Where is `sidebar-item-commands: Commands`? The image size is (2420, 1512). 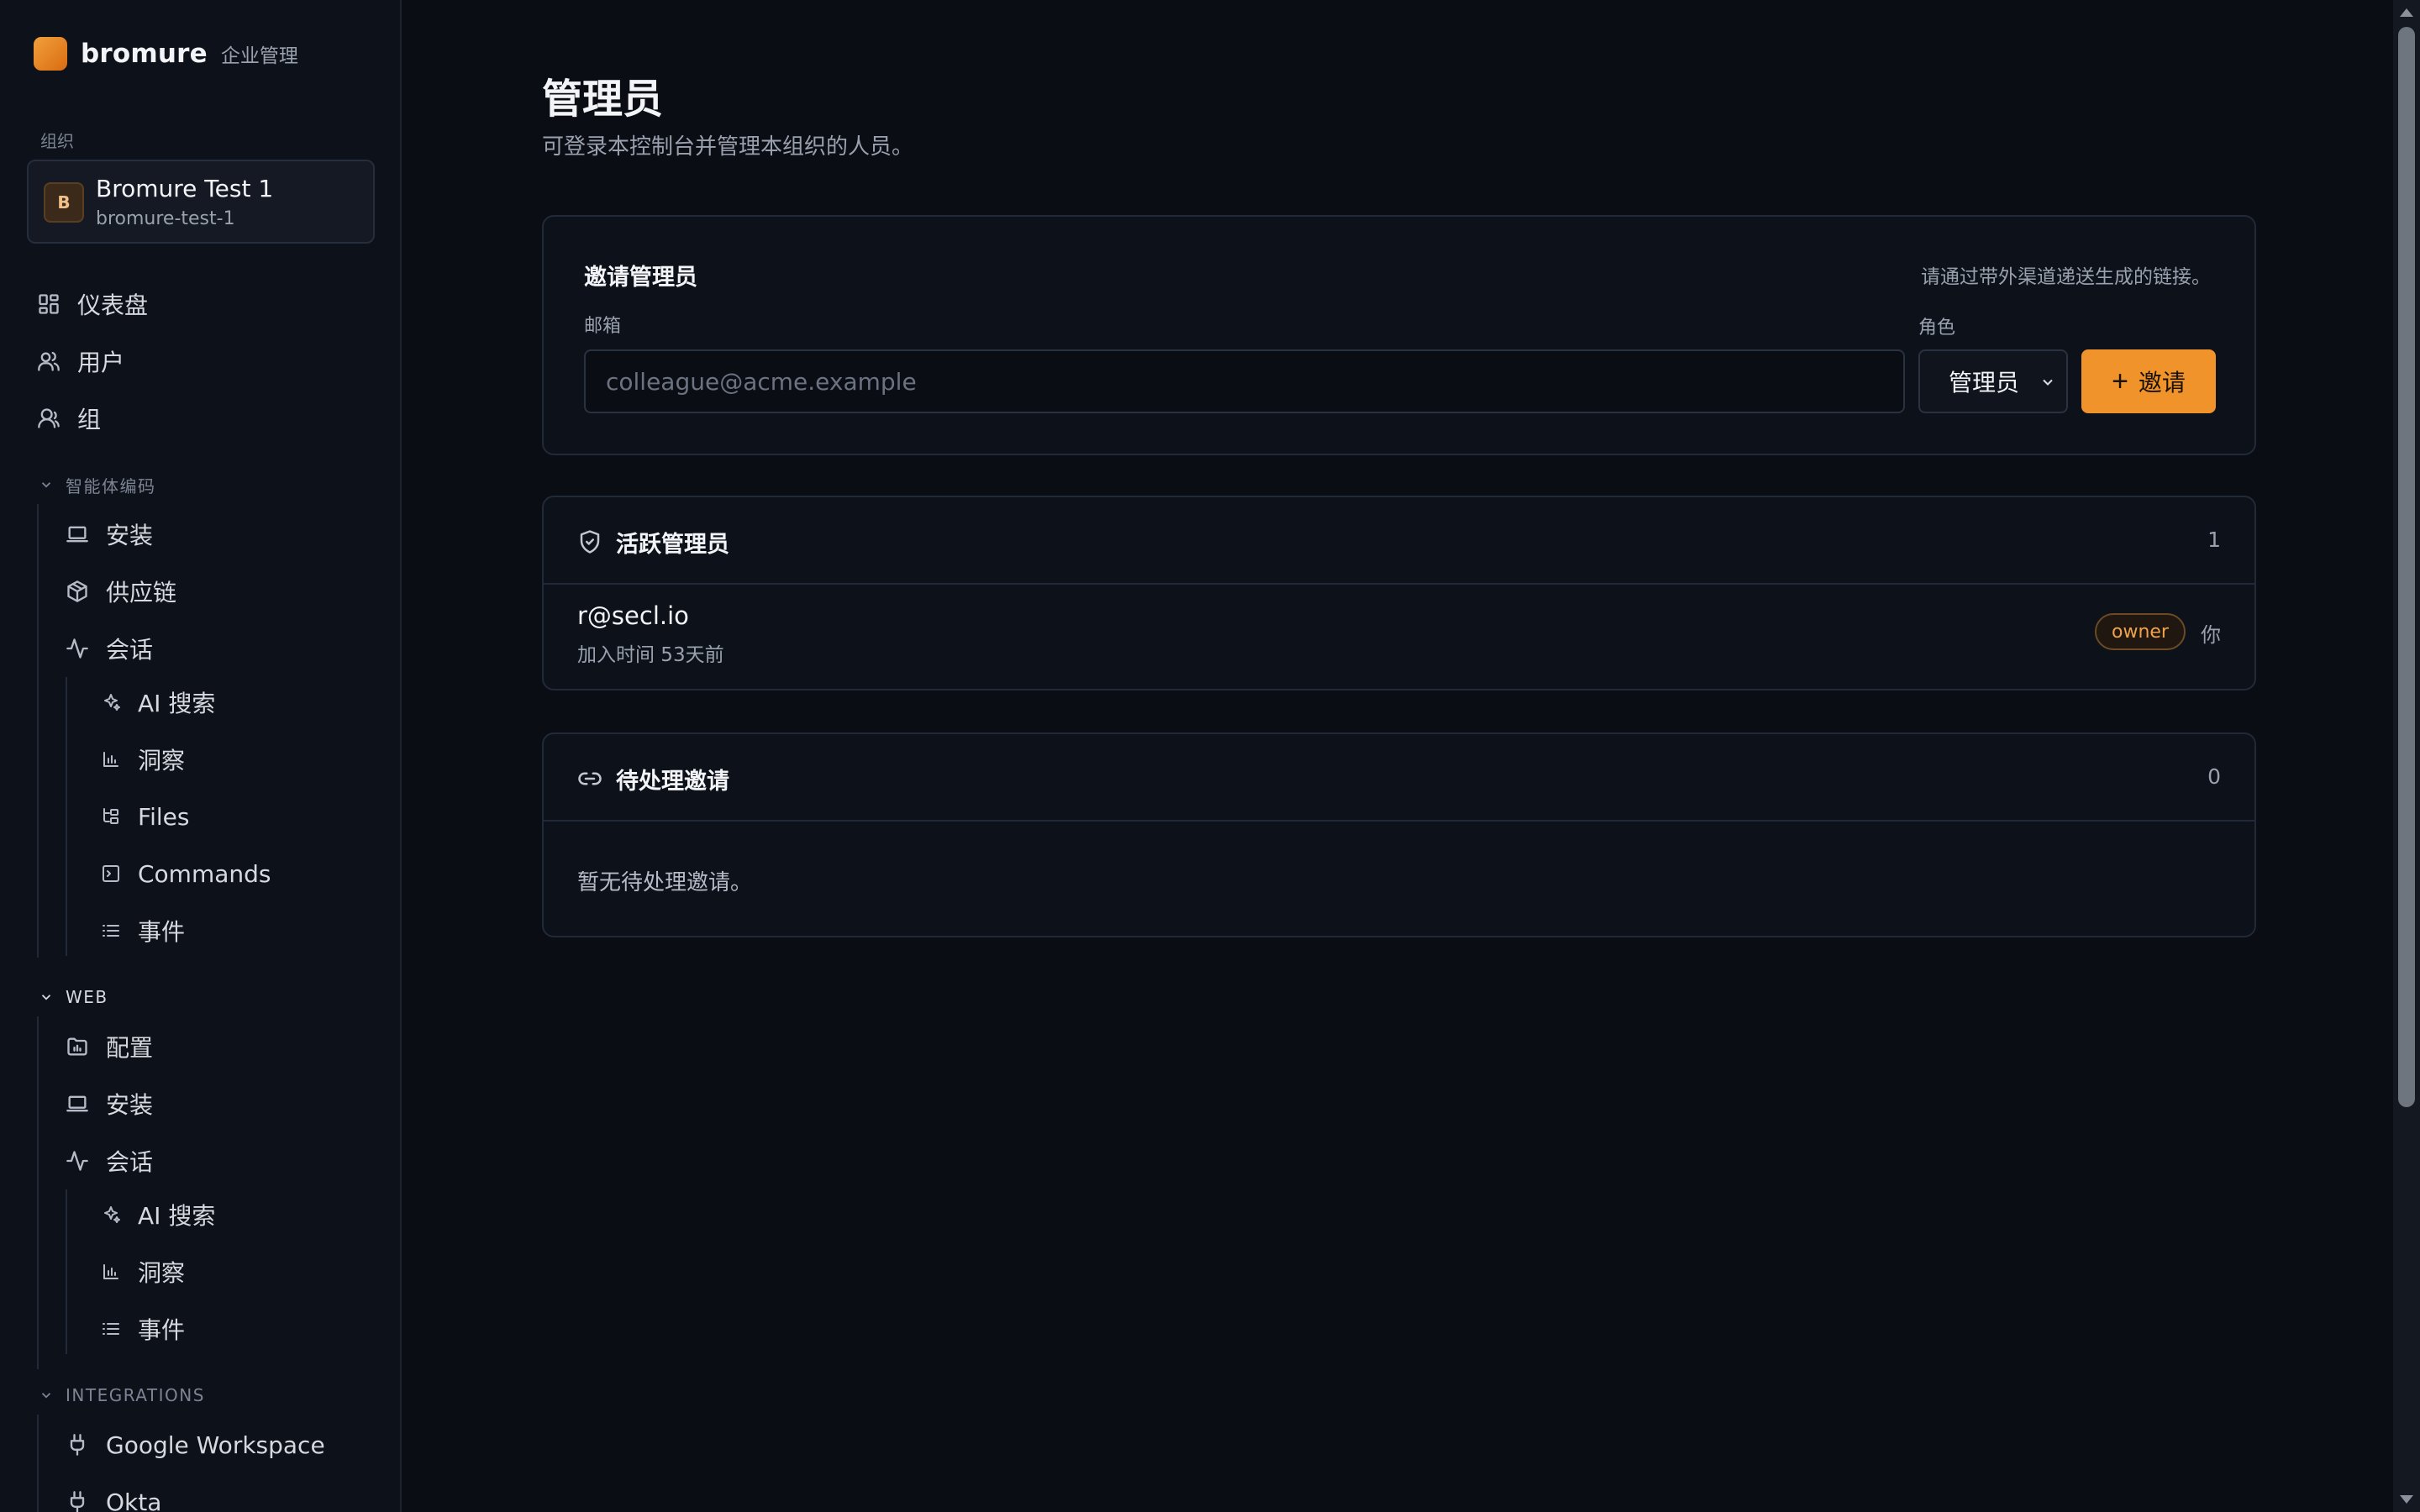 sidebar-item-commands: Commands is located at coordinates (185, 873).